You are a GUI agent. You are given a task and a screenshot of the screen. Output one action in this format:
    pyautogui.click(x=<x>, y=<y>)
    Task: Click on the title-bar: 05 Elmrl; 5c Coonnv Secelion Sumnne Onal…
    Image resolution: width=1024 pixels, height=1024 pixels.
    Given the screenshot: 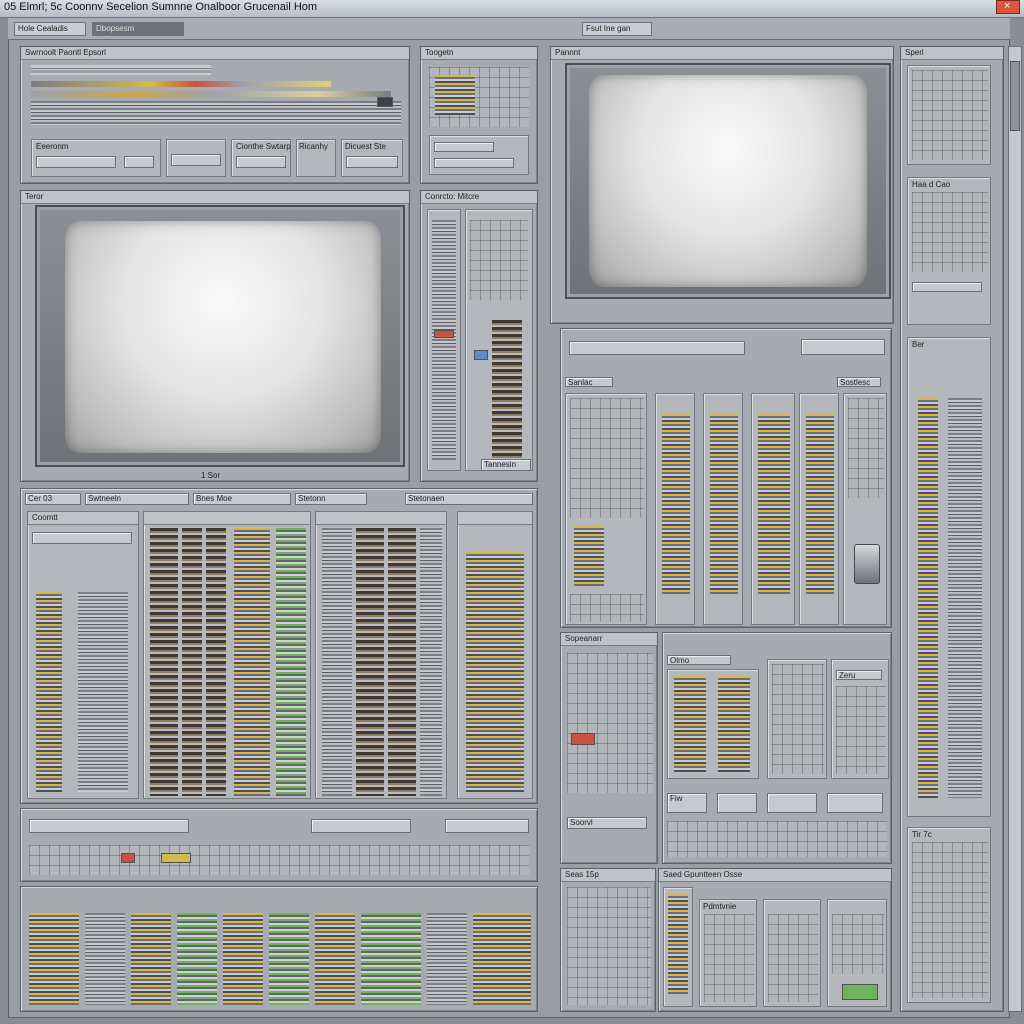 What is the action you would take?
    pyautogui.click(x=512, y=9)
    